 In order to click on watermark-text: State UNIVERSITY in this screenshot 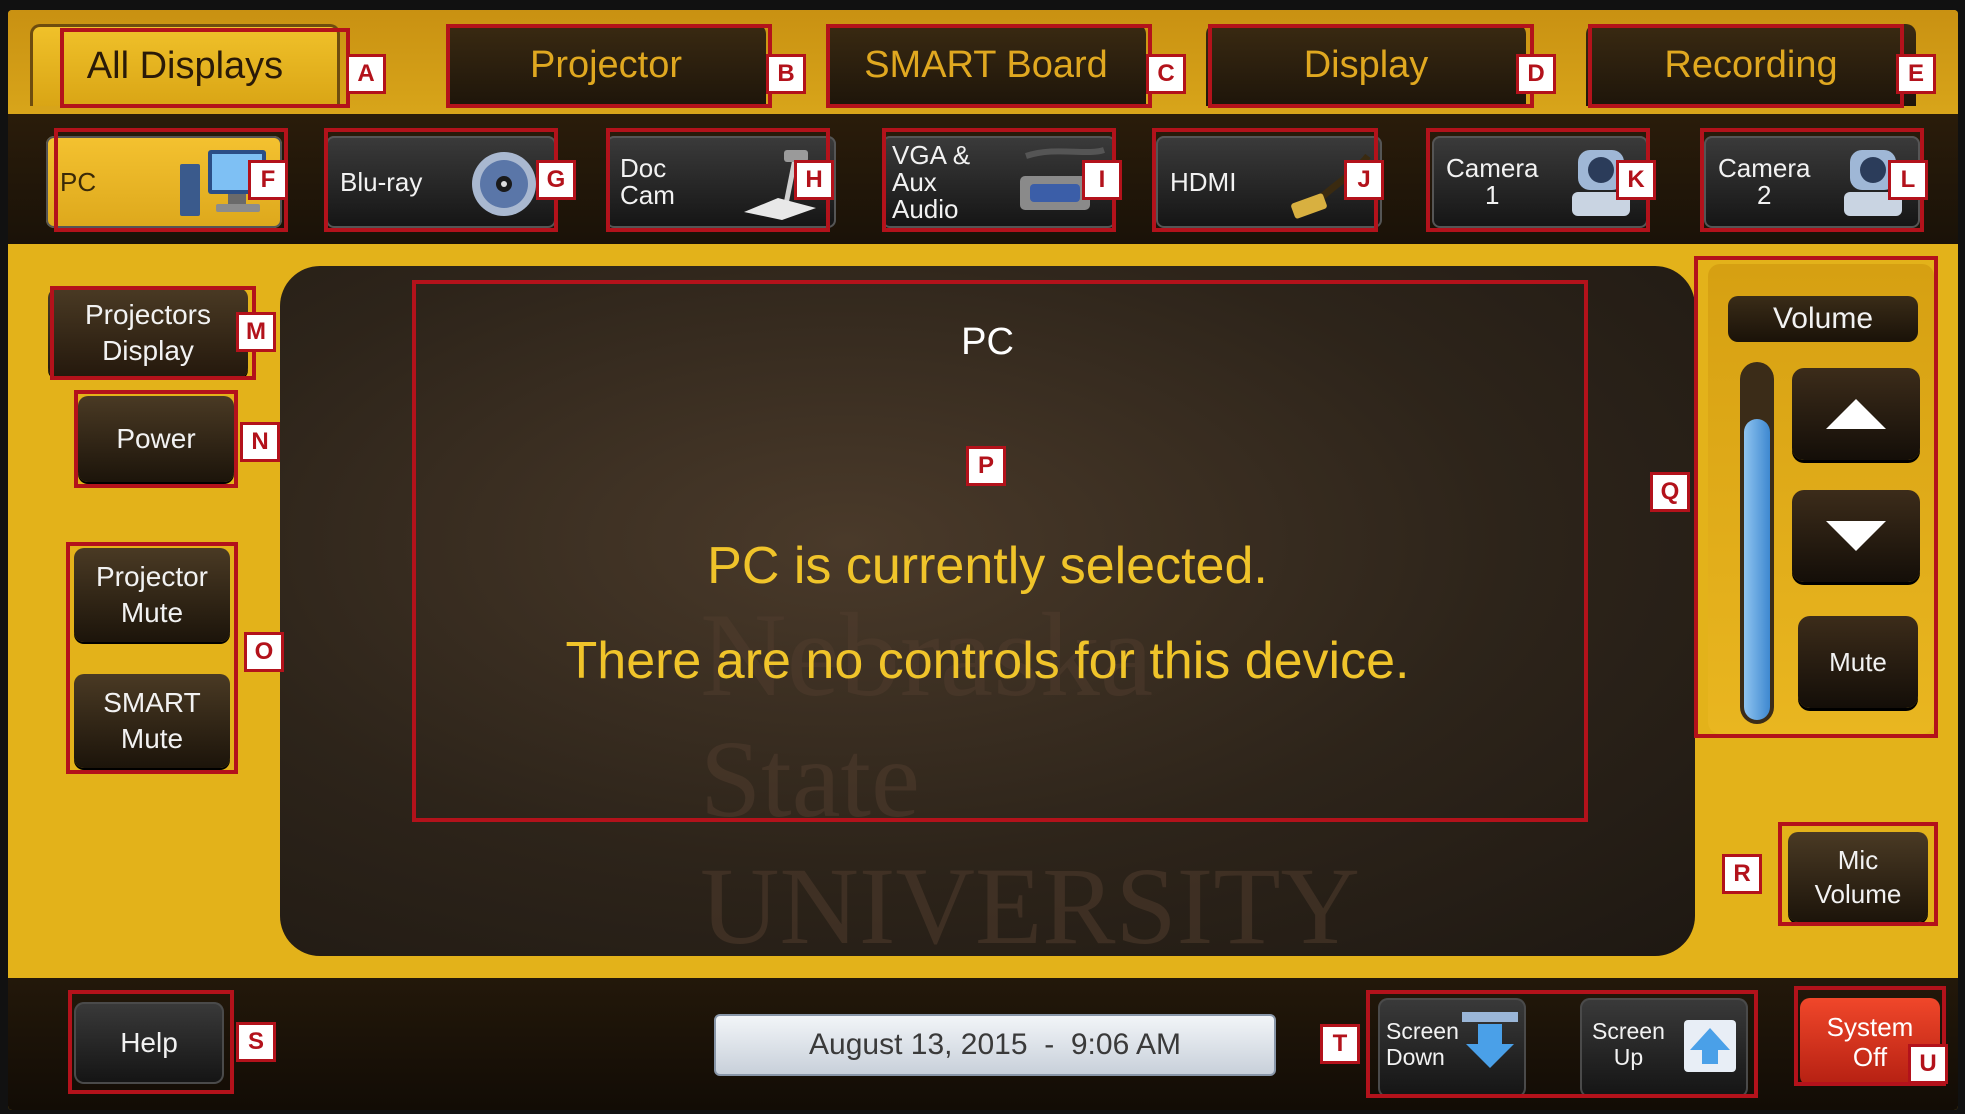, I will do `click(1030, 842)`.